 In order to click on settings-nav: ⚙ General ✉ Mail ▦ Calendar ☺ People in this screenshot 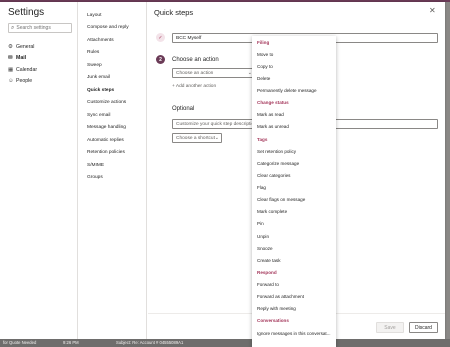, I will do `click(42, 64)`.